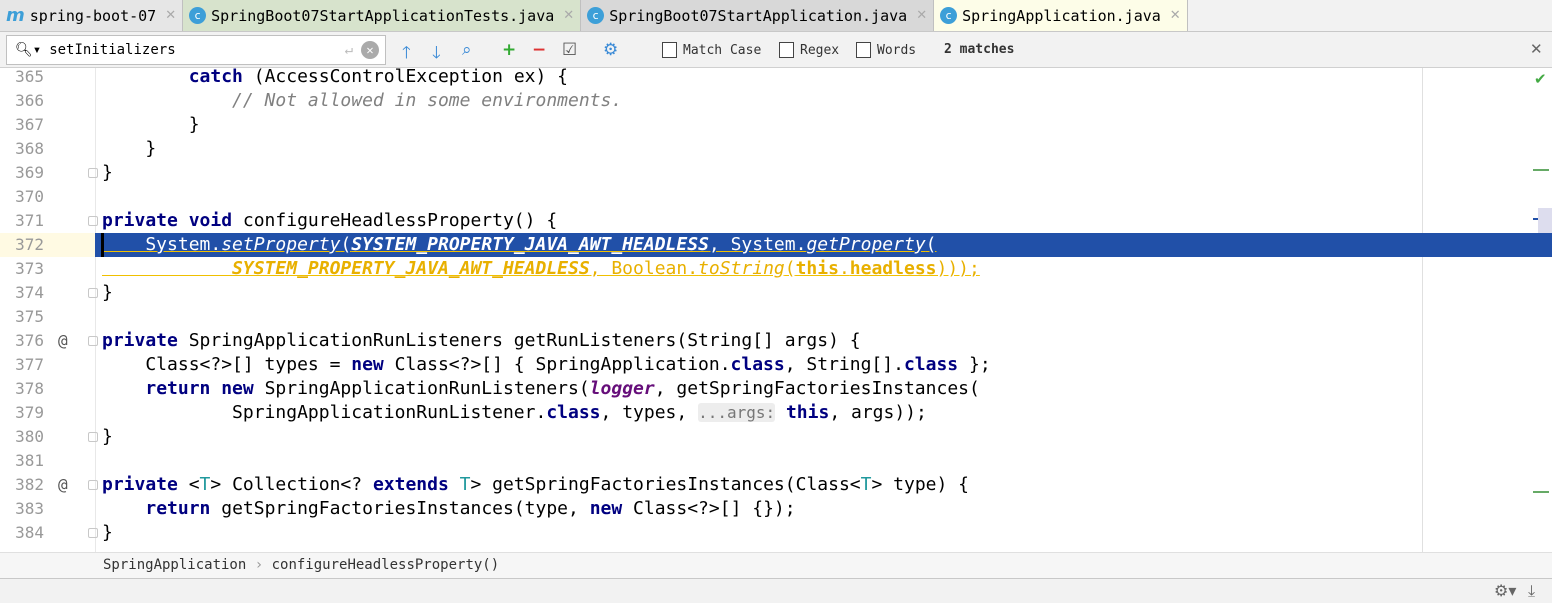  I want to click on settings-icon: ⚙▾, so click(1505, 590).